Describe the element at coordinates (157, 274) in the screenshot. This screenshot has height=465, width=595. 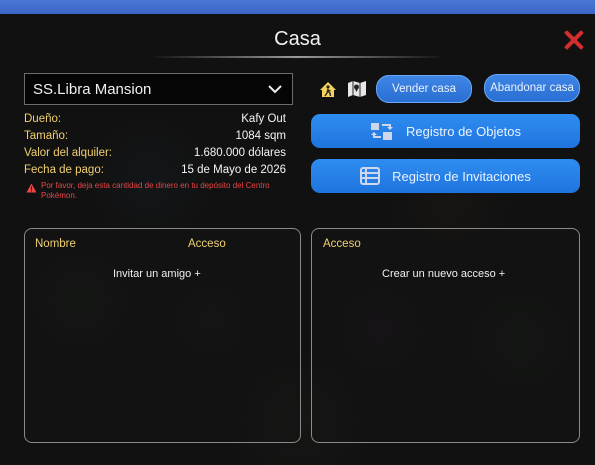
I see `invite-friend-link: Invitar un amigo +` at that location.